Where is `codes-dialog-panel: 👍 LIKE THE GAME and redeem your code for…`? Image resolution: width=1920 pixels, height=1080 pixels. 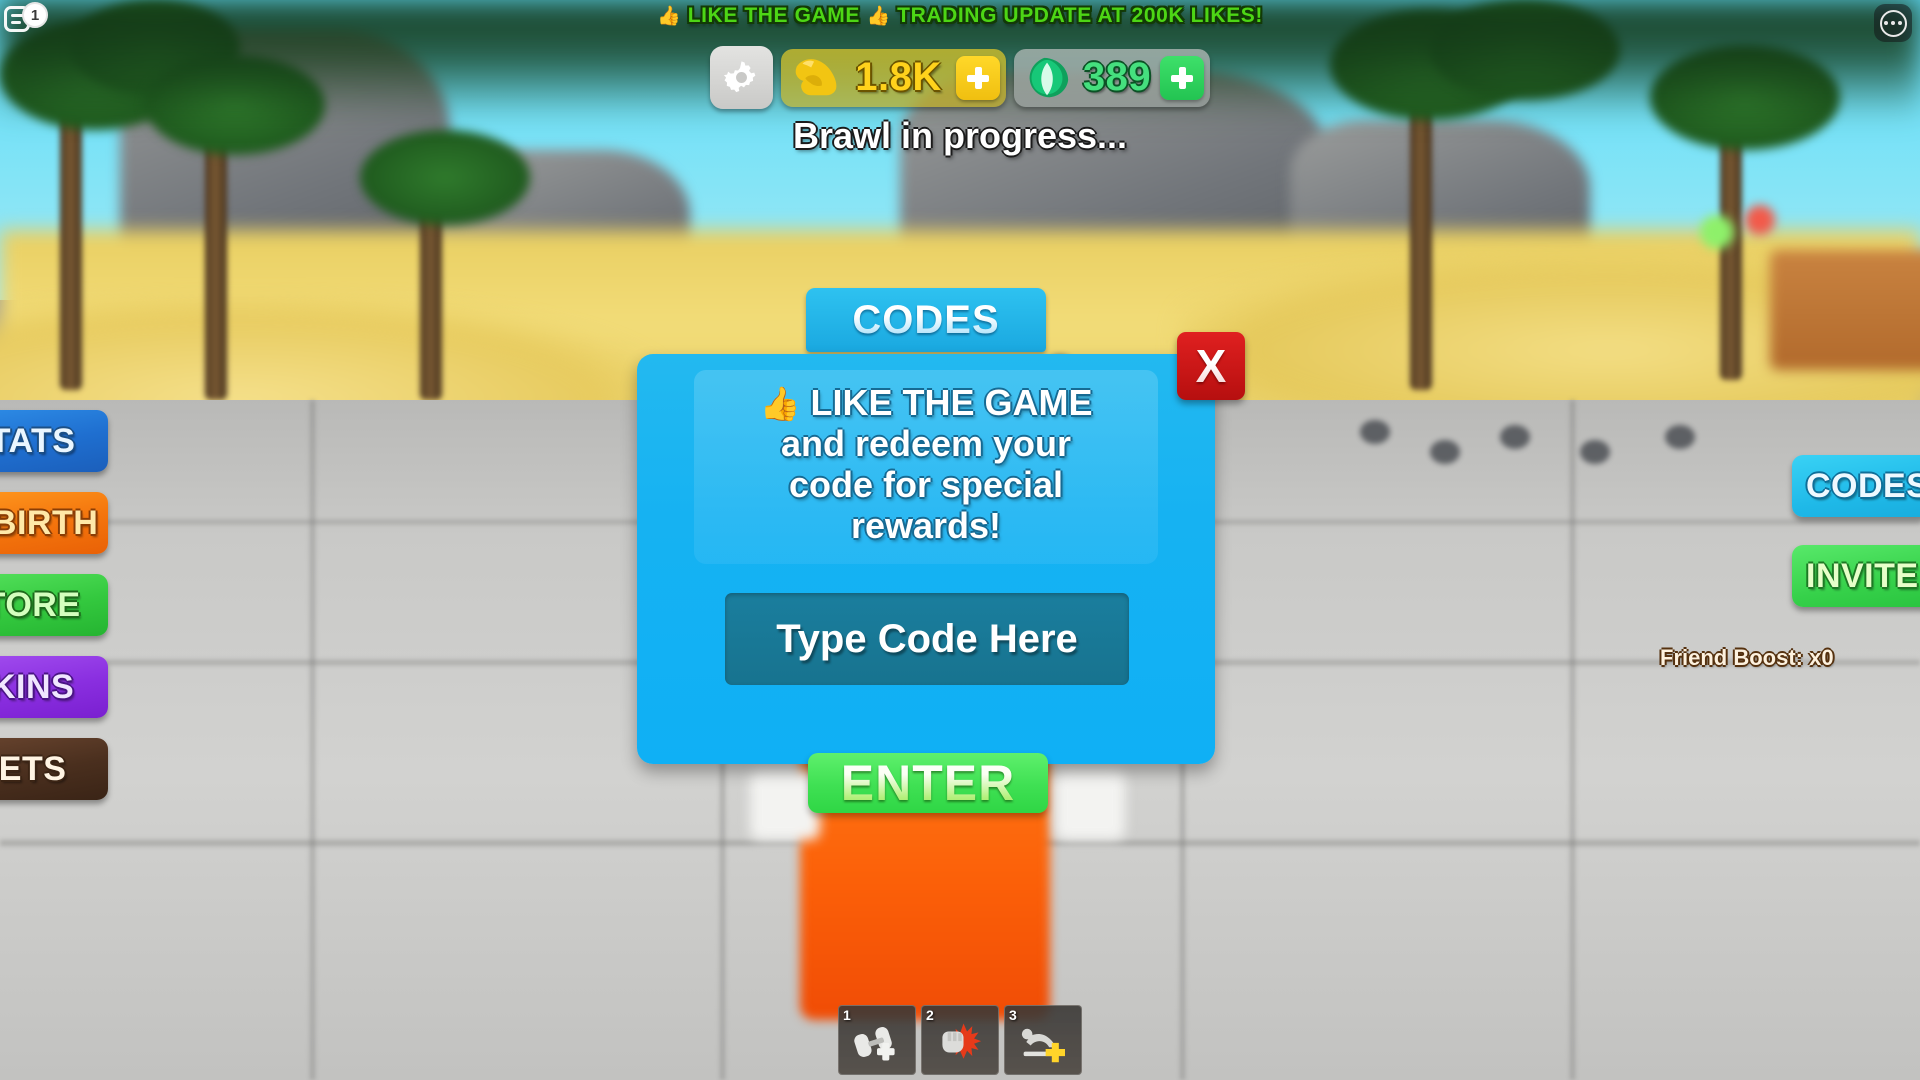
codes-dialog-panel: 👍 LIKE THE GAME and redeem your code for… is located at coordinates (926, 559).